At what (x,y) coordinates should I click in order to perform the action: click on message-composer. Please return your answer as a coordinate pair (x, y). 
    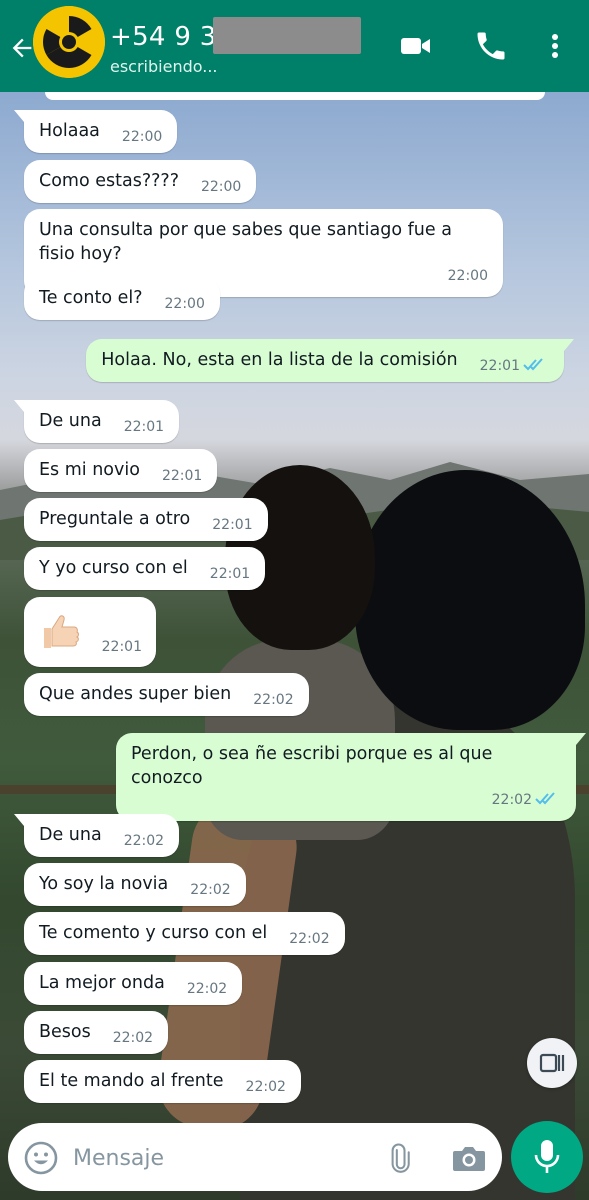
    Looking at the image, I should click on (255, 1157).